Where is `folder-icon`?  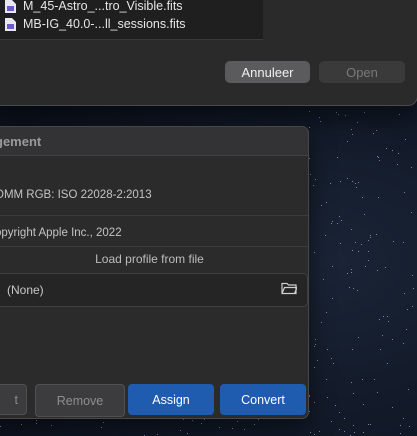 folder-icon is located at coordinates (289, 290).